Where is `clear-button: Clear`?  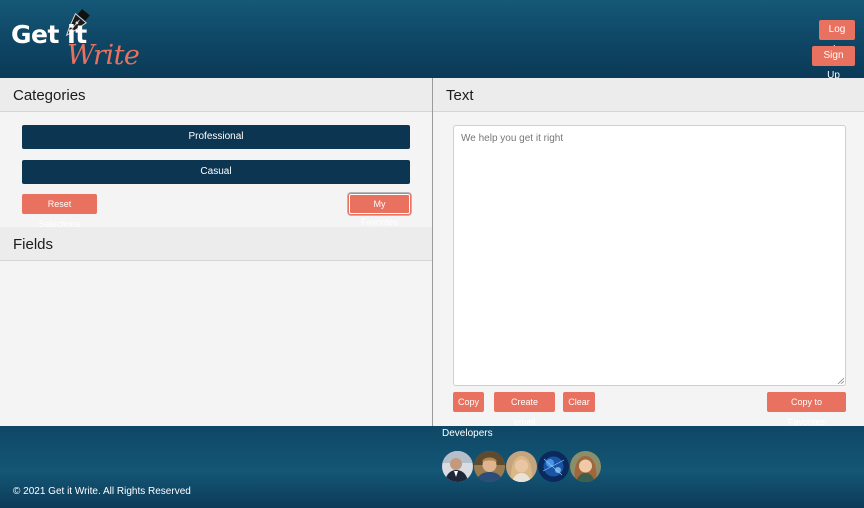
clear-button: Clear is located at coordinates (579, 402).